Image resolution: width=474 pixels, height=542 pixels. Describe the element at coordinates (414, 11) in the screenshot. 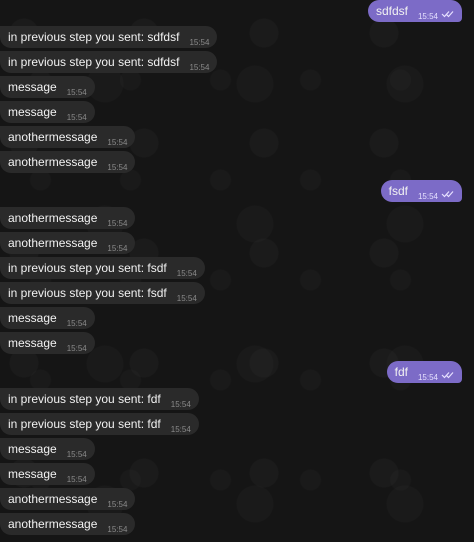

I see `outgoing-message: sdfdsf 15:54` at that location.